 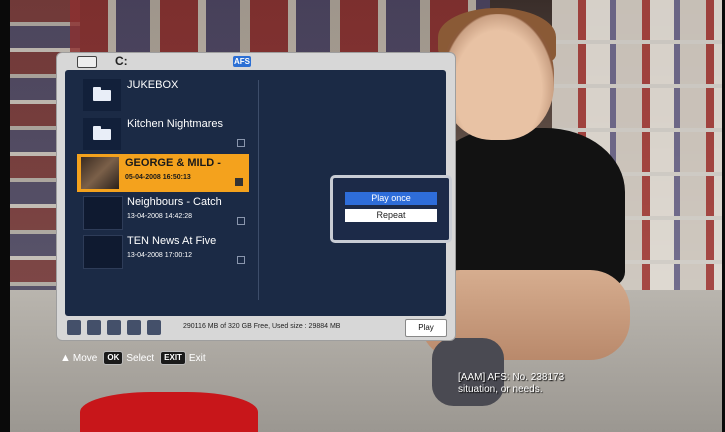 What do you see at coordinates (197, 358) in the screenshot?
I see `hint-exit: Exit` at bounding box center [197, 358].